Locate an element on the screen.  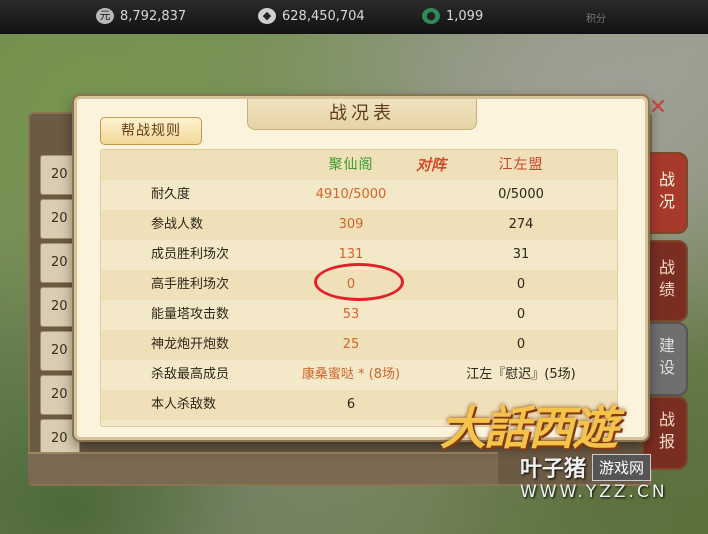
close-icon: ✕ is located at coordinates (658, 108).